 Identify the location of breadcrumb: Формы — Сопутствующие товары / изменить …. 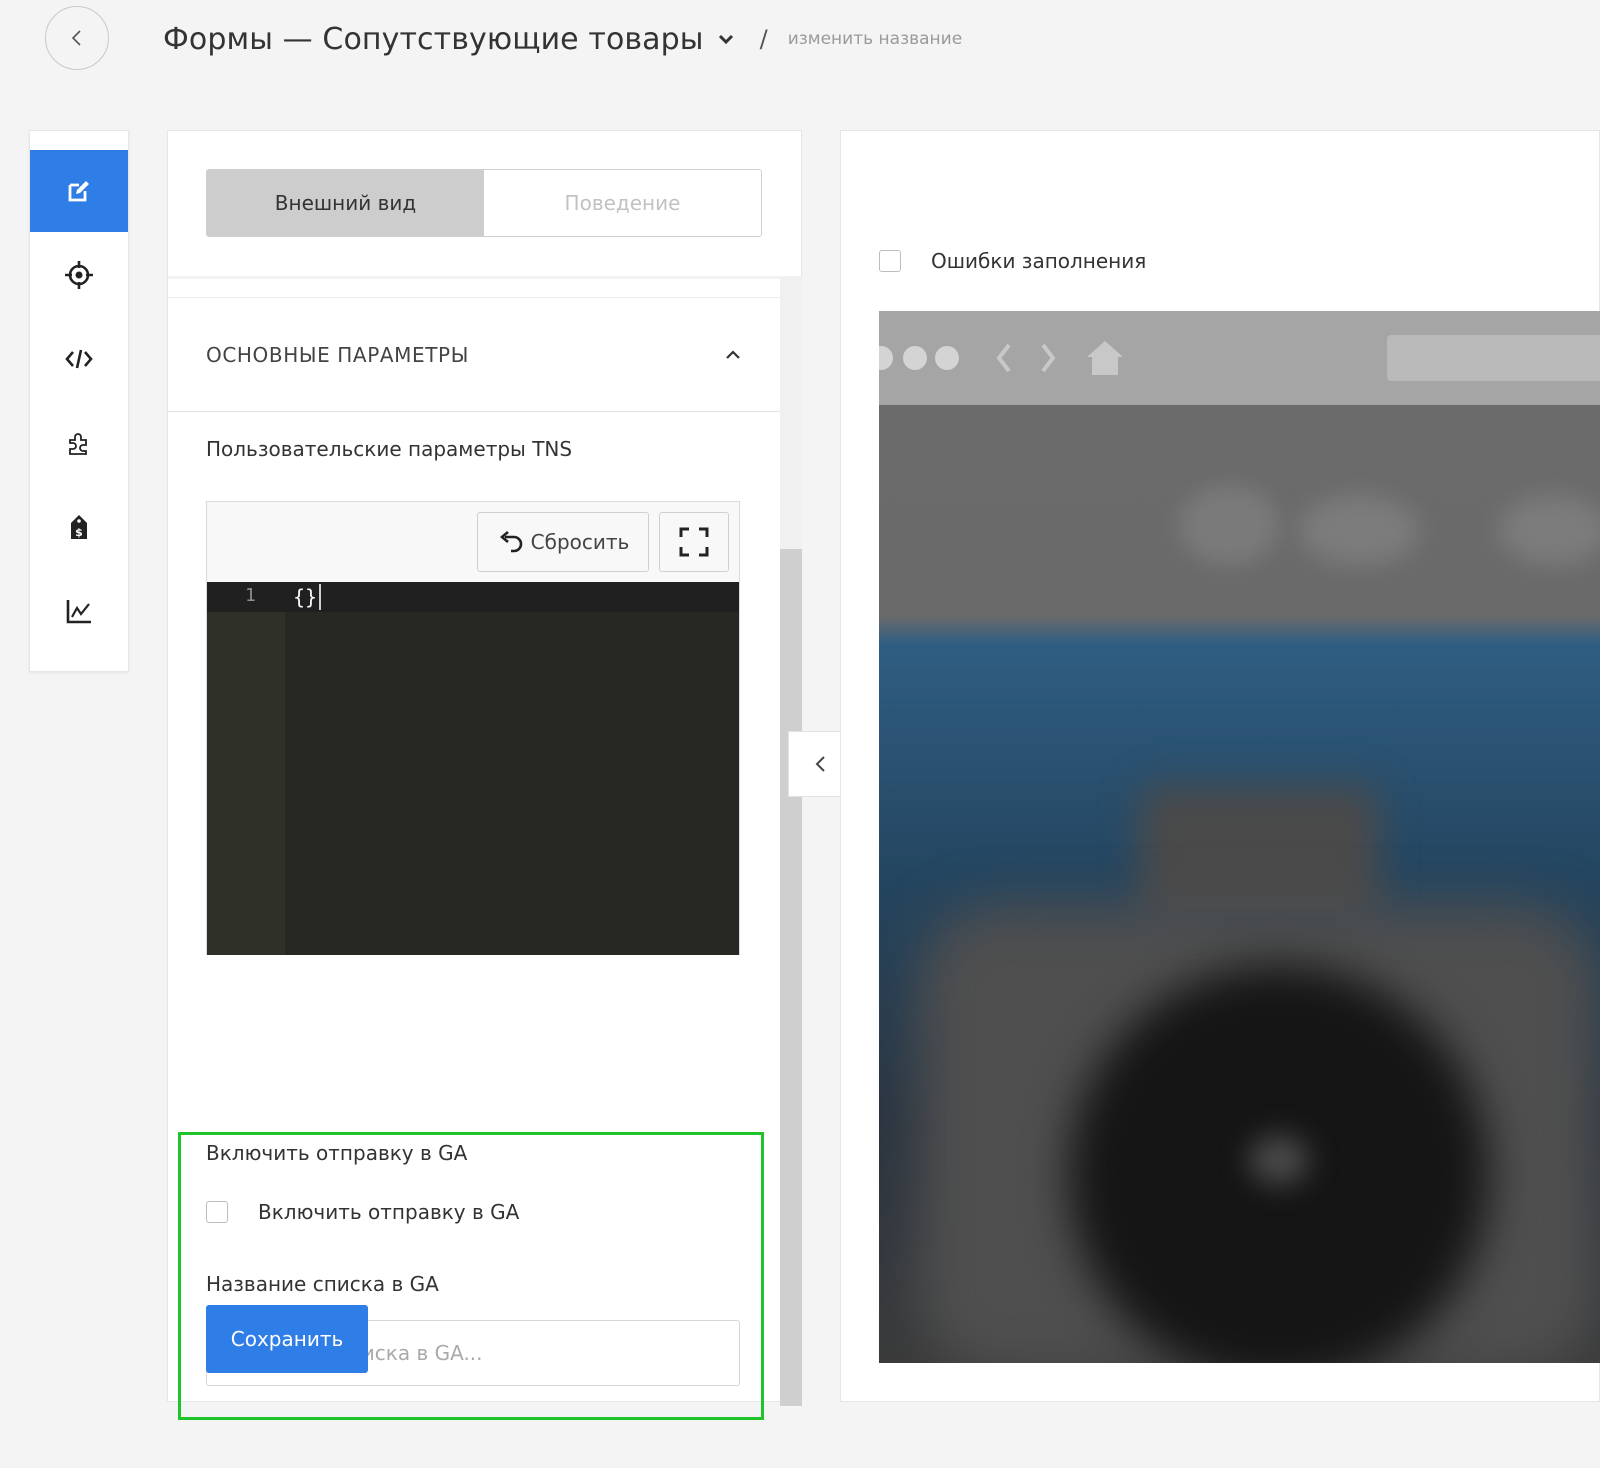
(562, 39).